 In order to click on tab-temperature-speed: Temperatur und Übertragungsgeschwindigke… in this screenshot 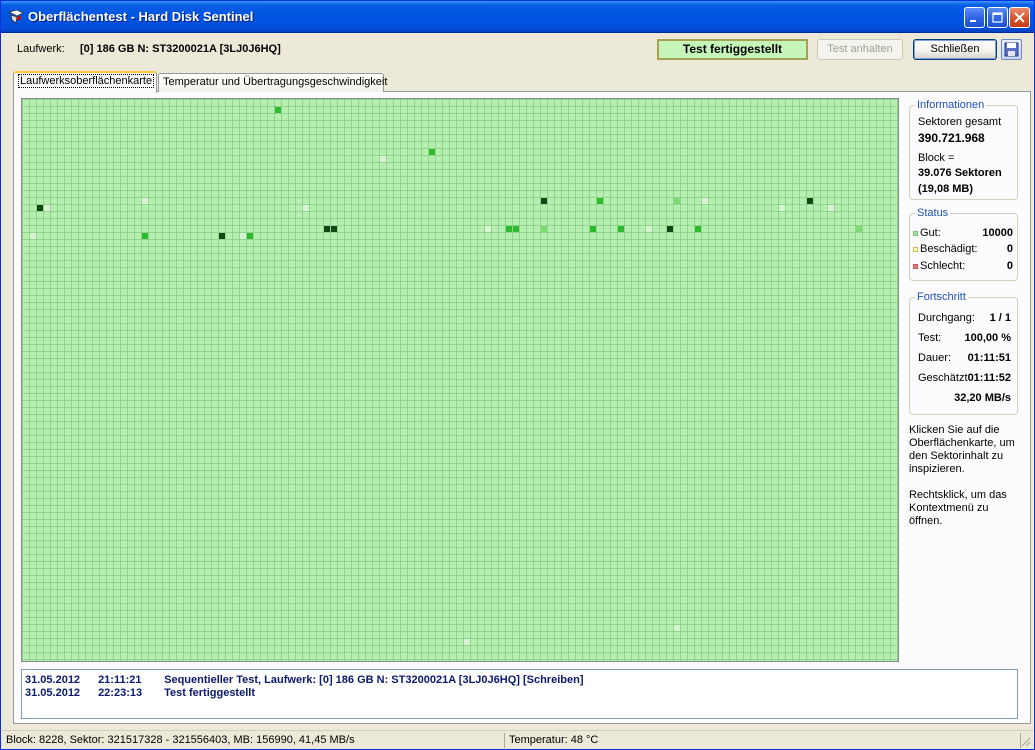, I will do `click(273, 82)`.